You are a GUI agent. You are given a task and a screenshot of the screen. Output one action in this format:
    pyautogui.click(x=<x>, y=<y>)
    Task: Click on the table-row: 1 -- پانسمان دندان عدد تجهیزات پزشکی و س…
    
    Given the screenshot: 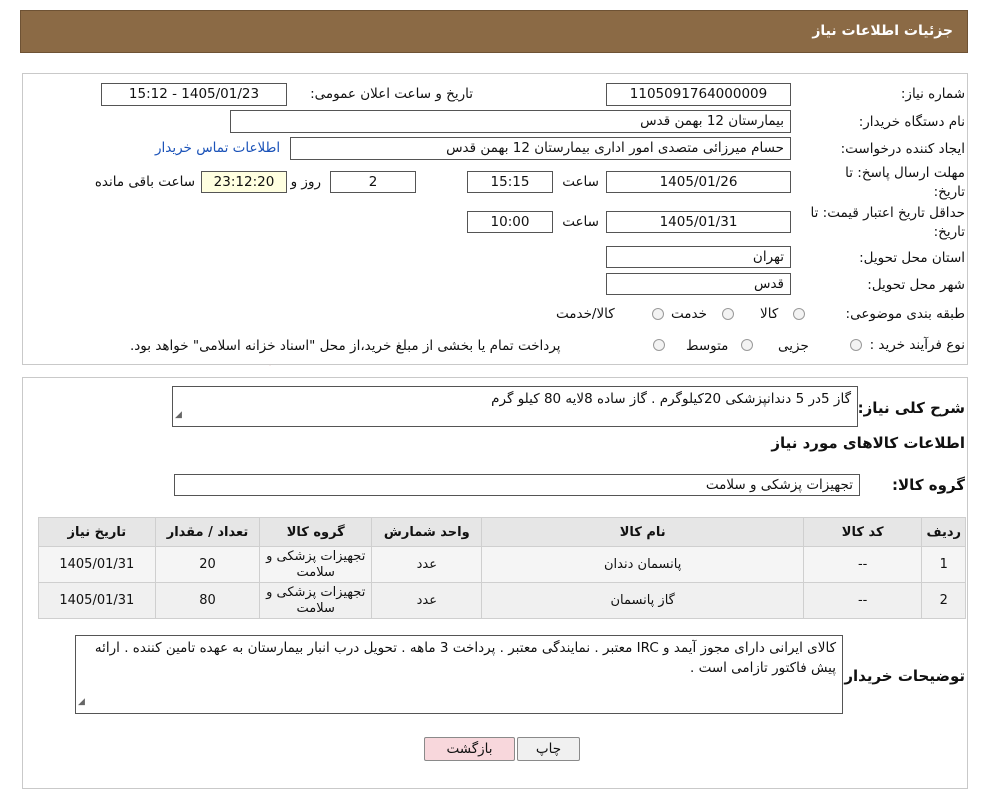 What is the action you would take?
    pyautogui.click(x=502, y=564)
    